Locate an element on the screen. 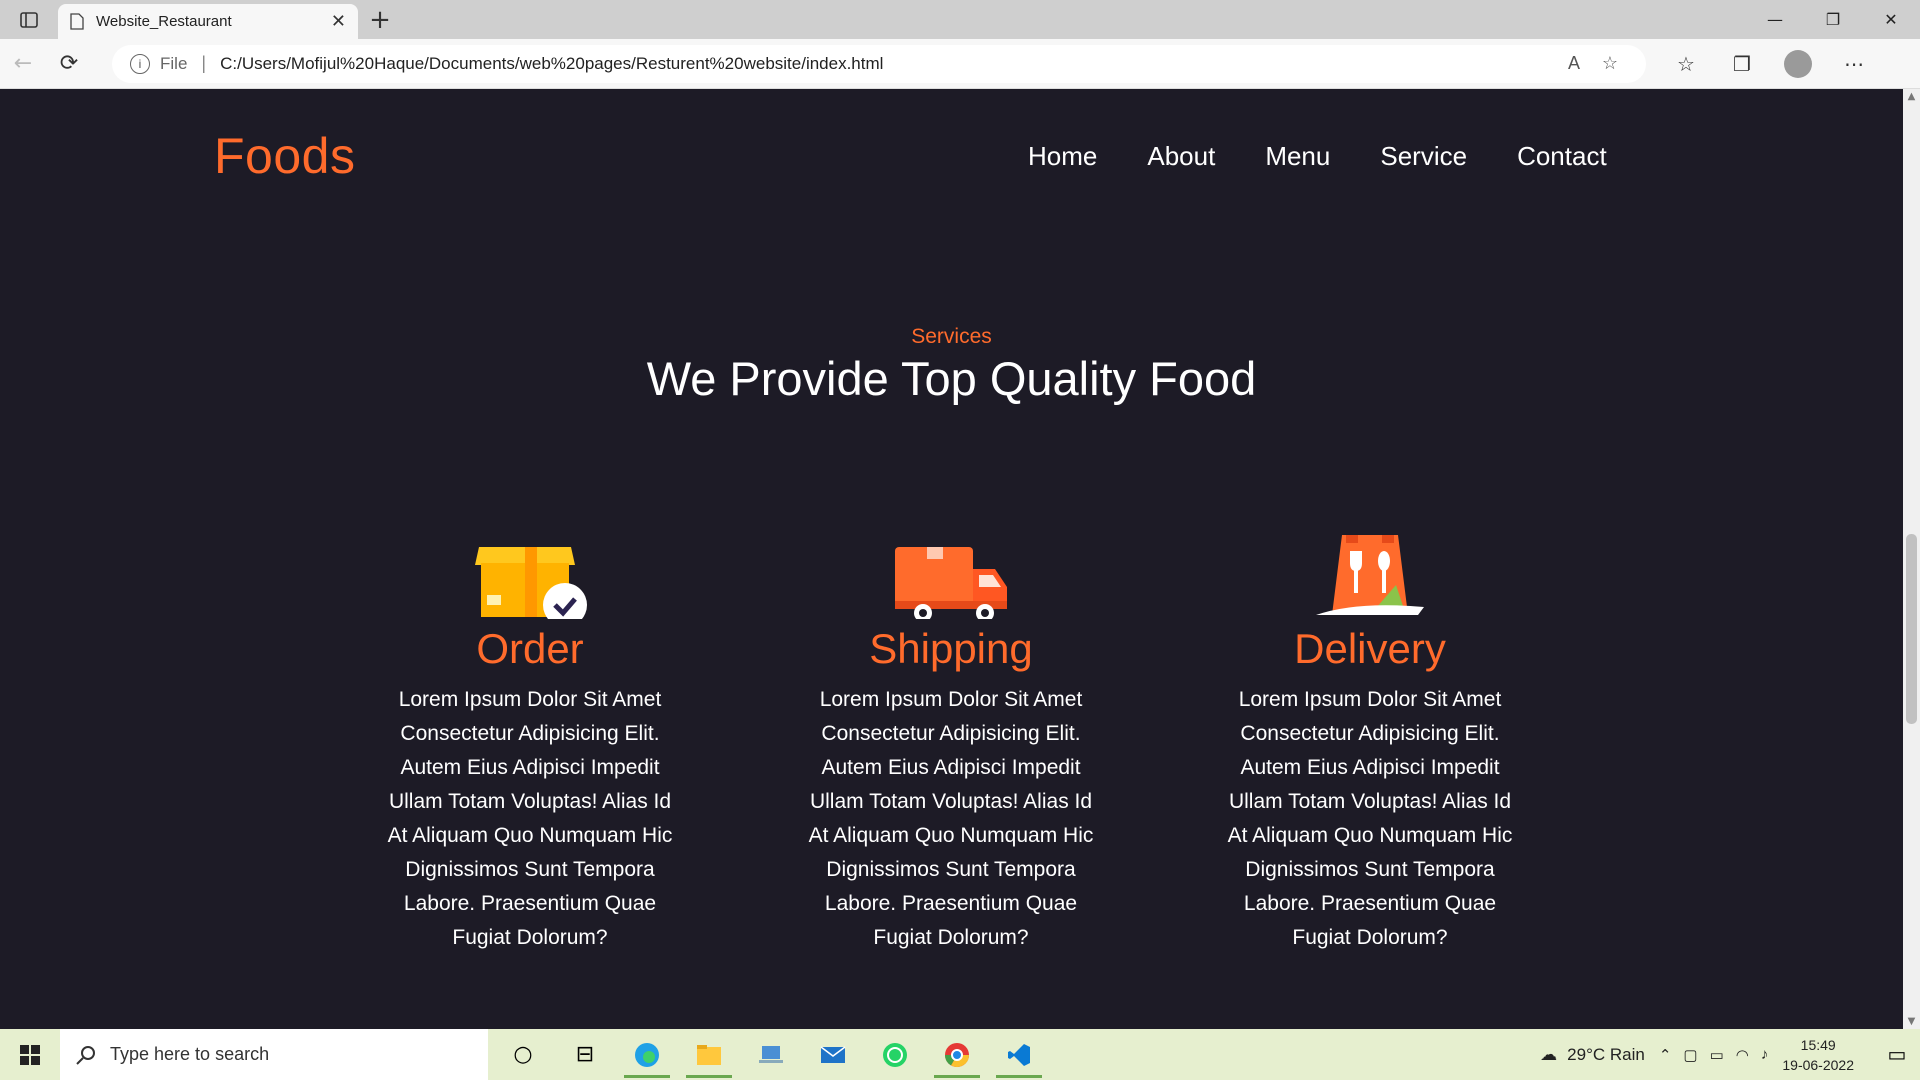  search-placeholder: Type here to search is located at coordinates (190, 1054).